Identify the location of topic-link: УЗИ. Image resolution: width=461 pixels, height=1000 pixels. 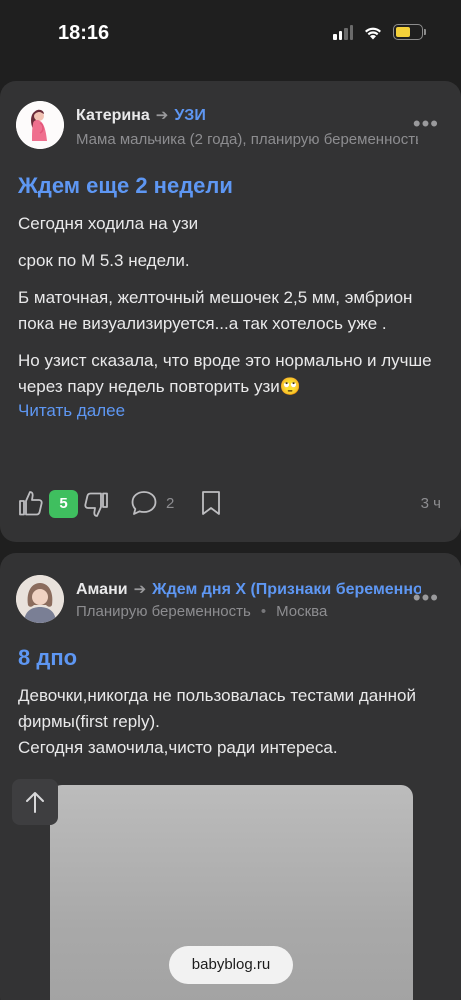
(189, 115).